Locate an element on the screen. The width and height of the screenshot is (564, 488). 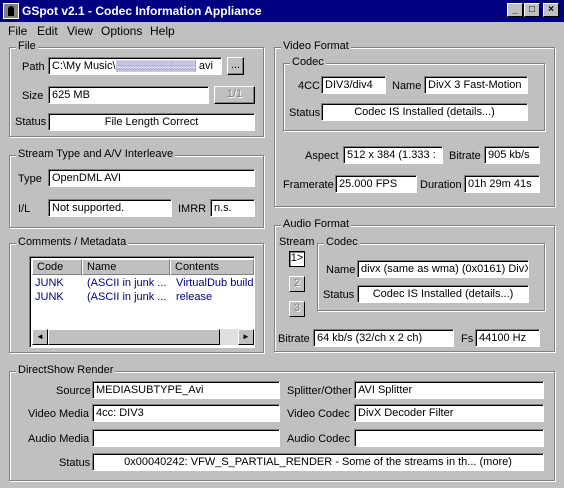
row2-code: JUNK is located at coordinates (58, 297).